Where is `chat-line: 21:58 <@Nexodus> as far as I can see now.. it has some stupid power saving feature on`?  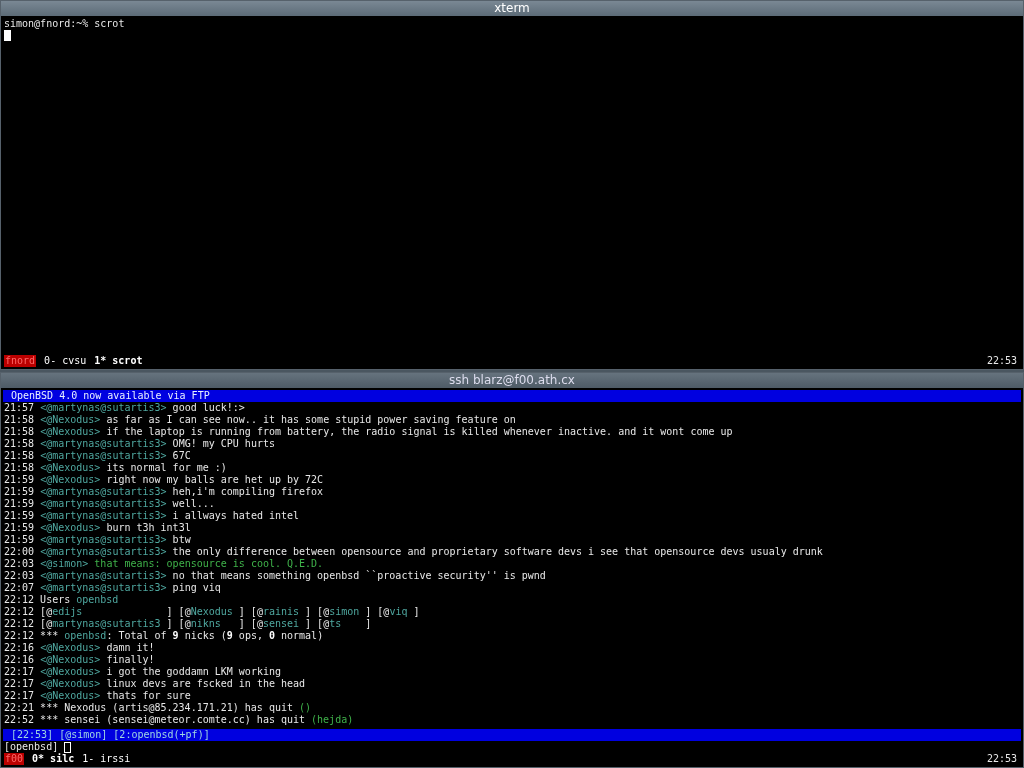
chat-line: 21:58 <@Nexodus> as far as I can see now.. it has some stupid power saving feature on is located at coordinates (260, 420).